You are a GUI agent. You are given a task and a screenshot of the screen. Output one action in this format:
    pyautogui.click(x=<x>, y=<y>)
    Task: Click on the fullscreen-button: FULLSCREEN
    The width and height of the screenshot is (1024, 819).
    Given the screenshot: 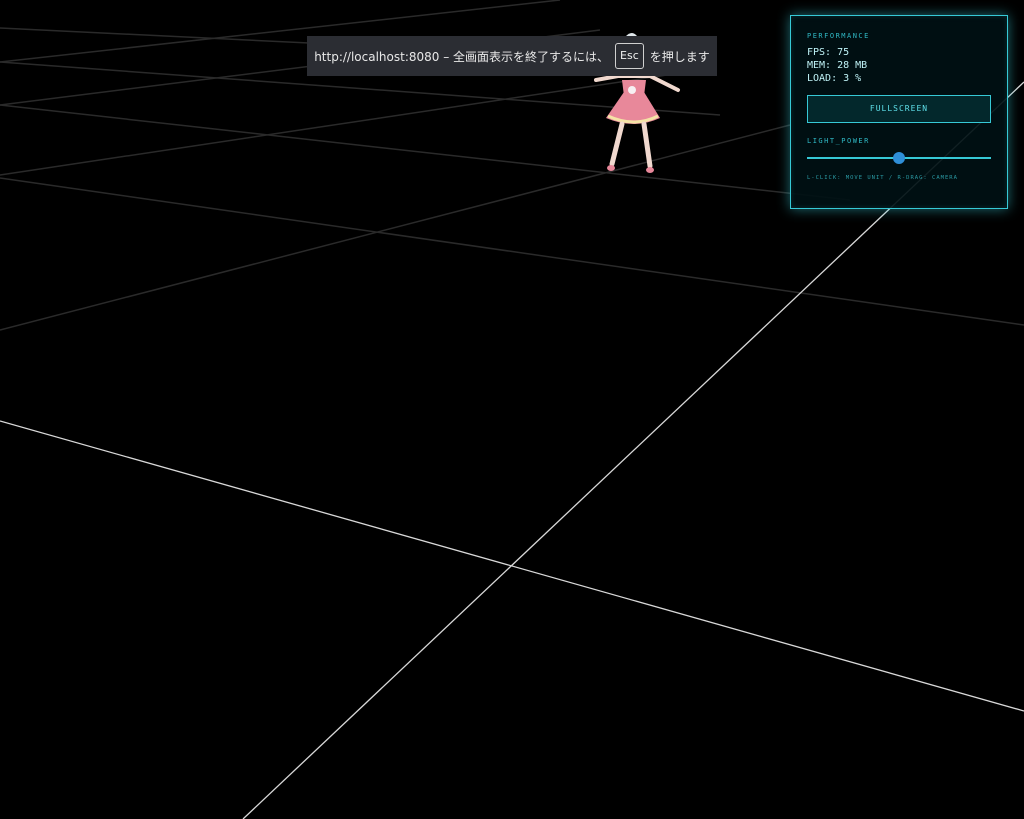 What is the action you would take?
    pyautogui.click(x=899, y=109)
    